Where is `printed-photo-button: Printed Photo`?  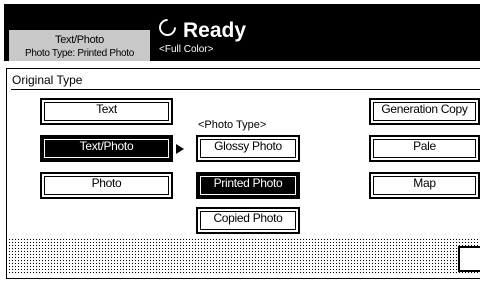
printed-photo-button: Printed Photo is located at coordinates (248, 185).